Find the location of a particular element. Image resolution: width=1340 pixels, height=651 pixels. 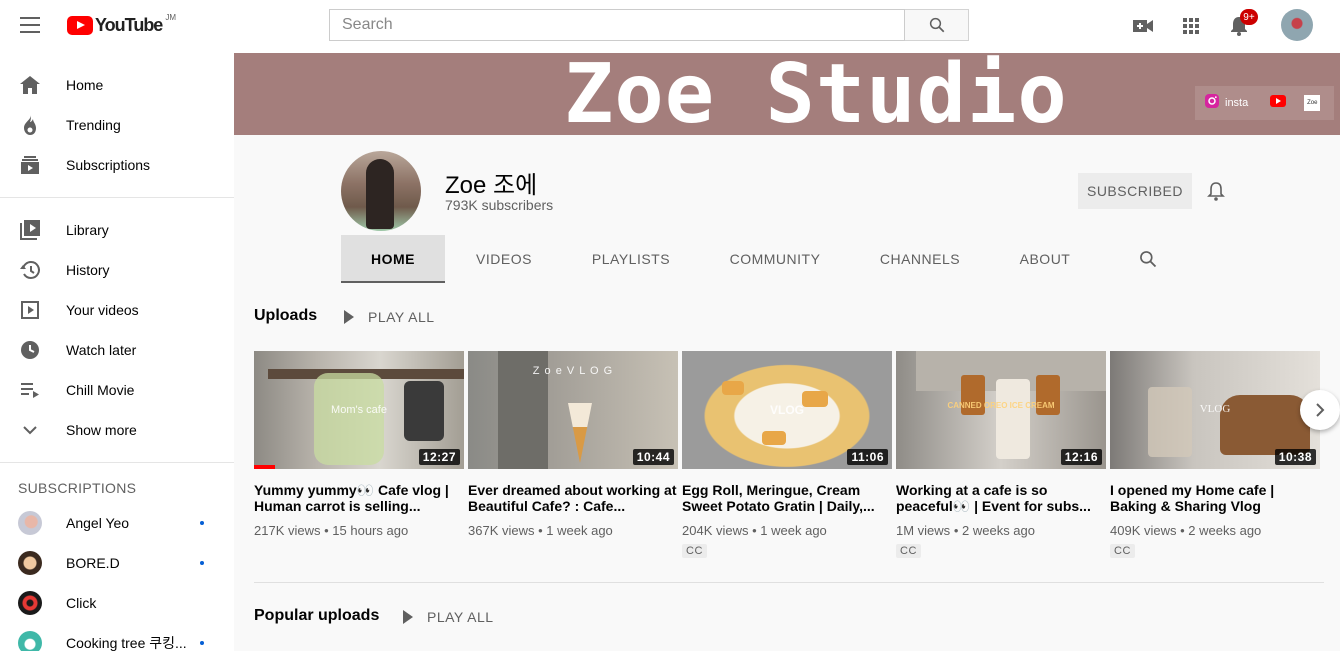

video-thumbnail: VLOG 11:06 is located at coordinates (787, 410).